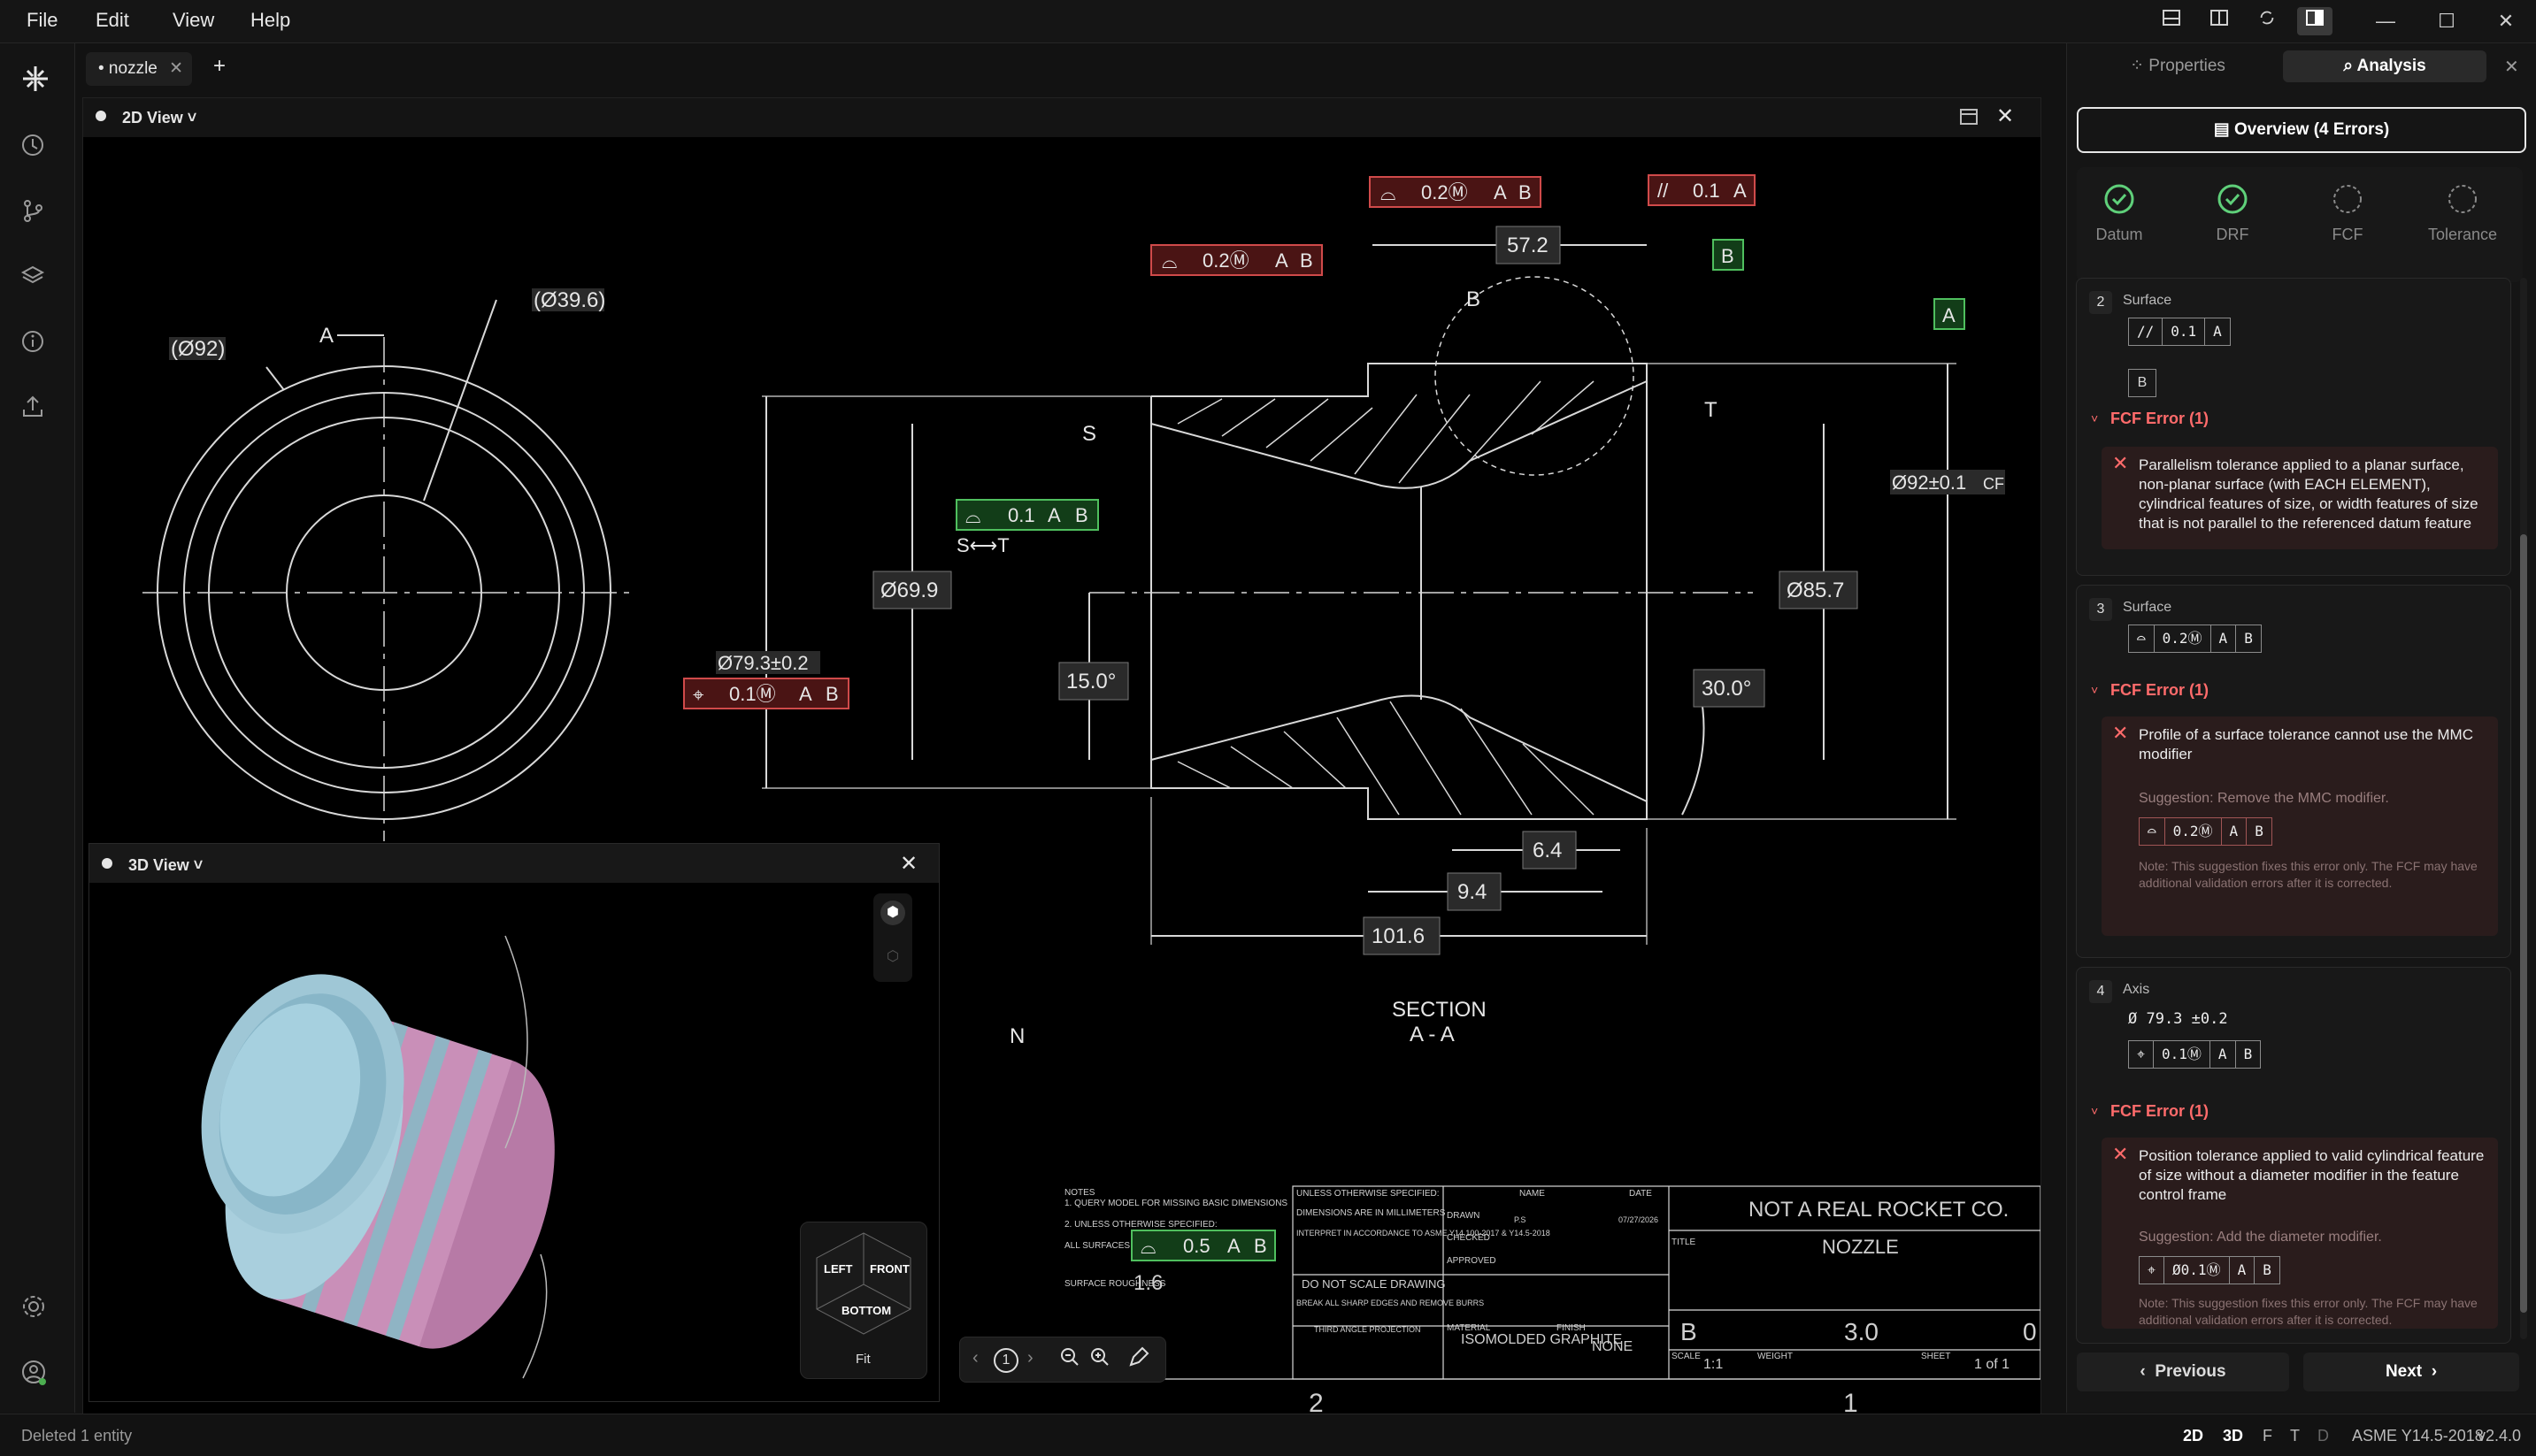  I want to click on fcf-position-left: ⌖ 0.1Ⓜ A B, so click(766, 693).